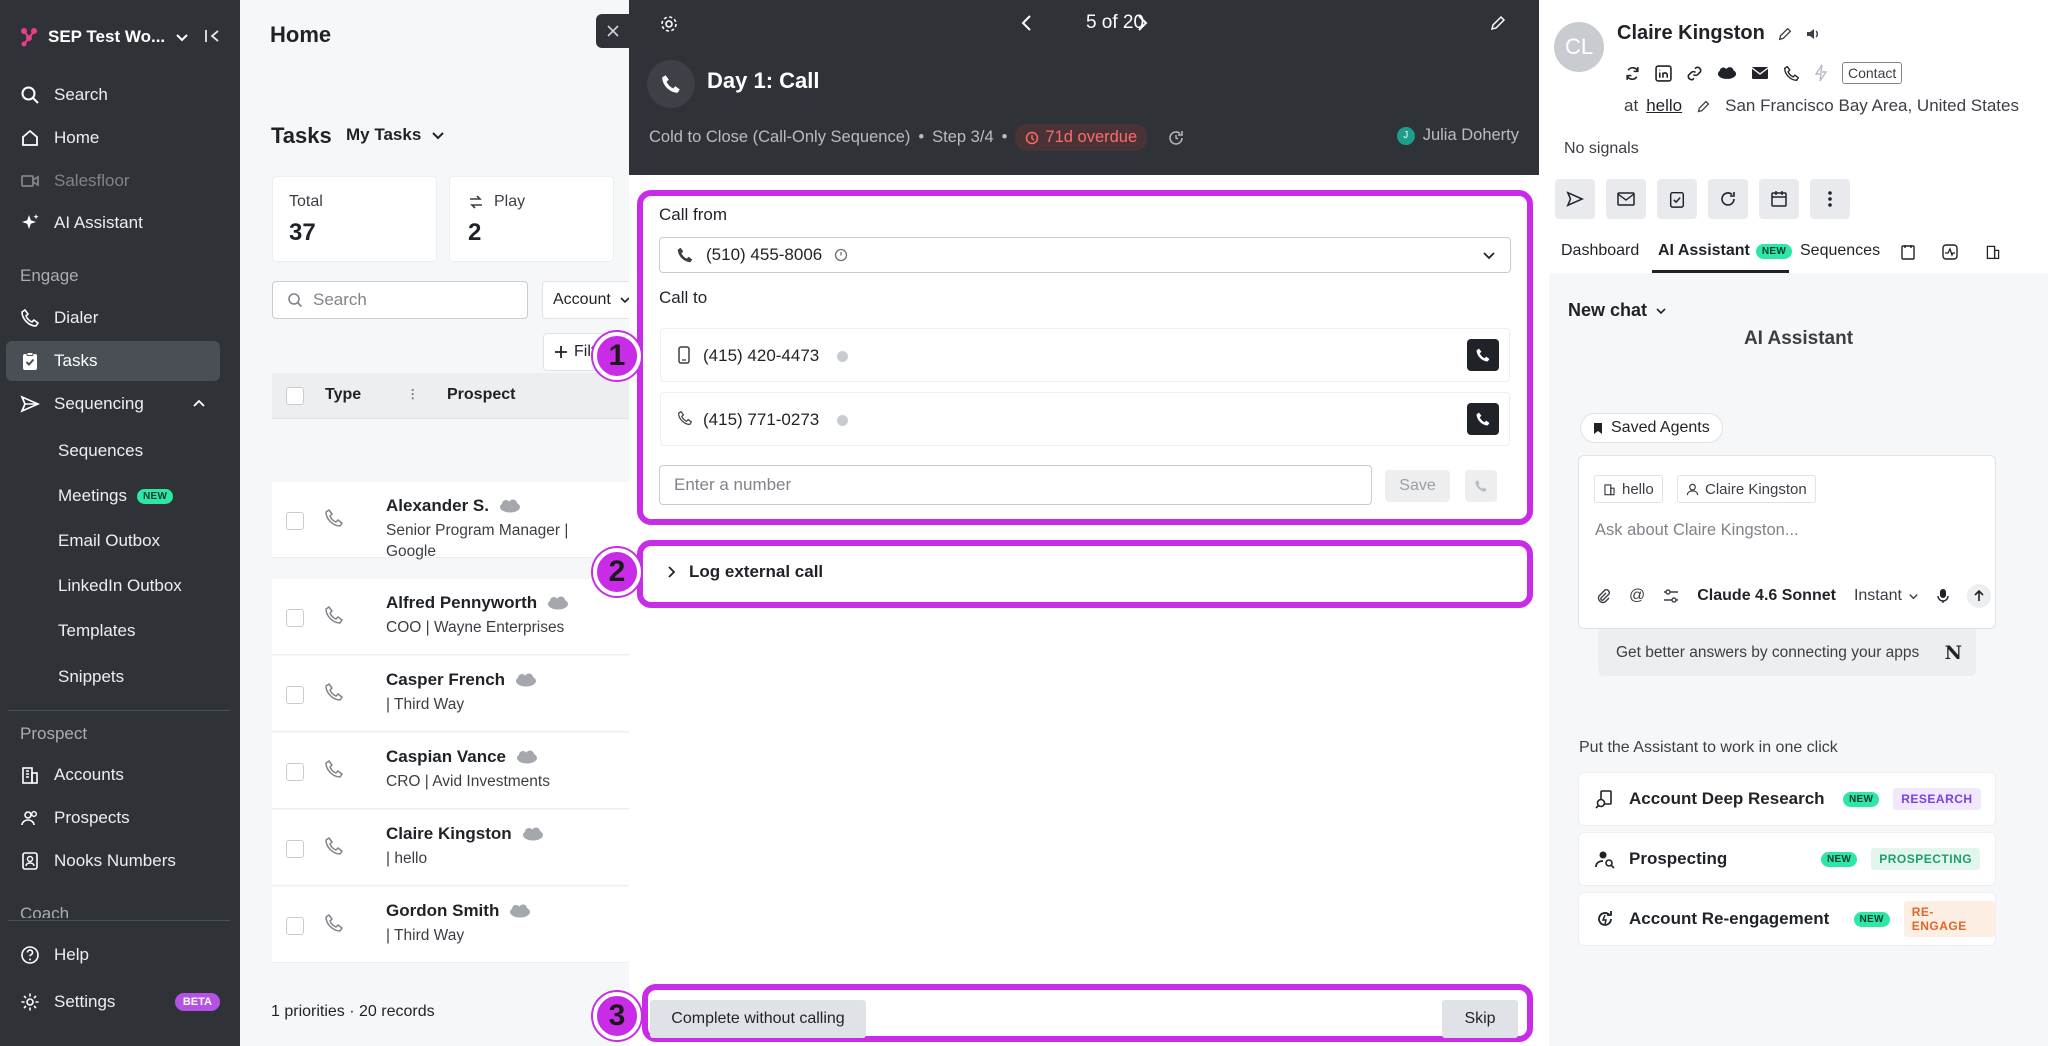 This screenshot has width=2048, height=1046. What do you see at coordinates (109, 541) in the screenshot?
I see `sidebar-item-email-outbox: Email Outbox` at bounding box center [109, 541].